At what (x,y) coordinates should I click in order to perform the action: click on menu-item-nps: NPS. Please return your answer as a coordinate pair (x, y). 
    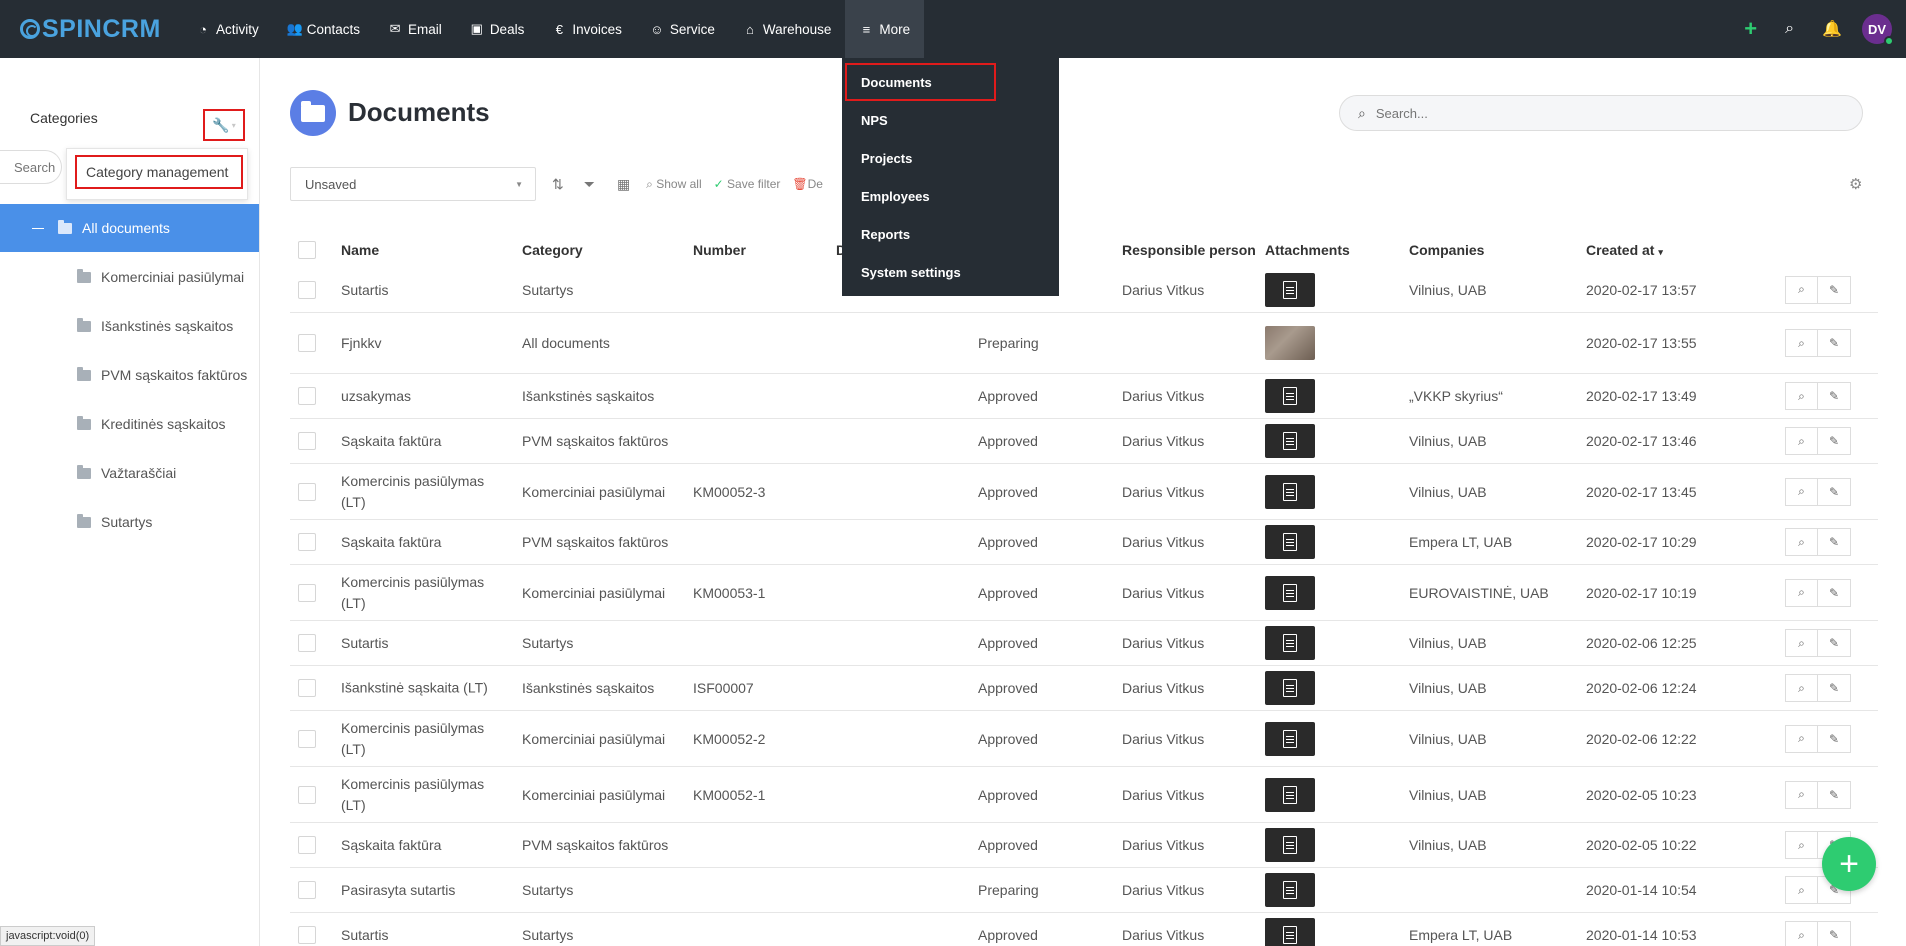
    Looking at the image, I should click on (950, 120).